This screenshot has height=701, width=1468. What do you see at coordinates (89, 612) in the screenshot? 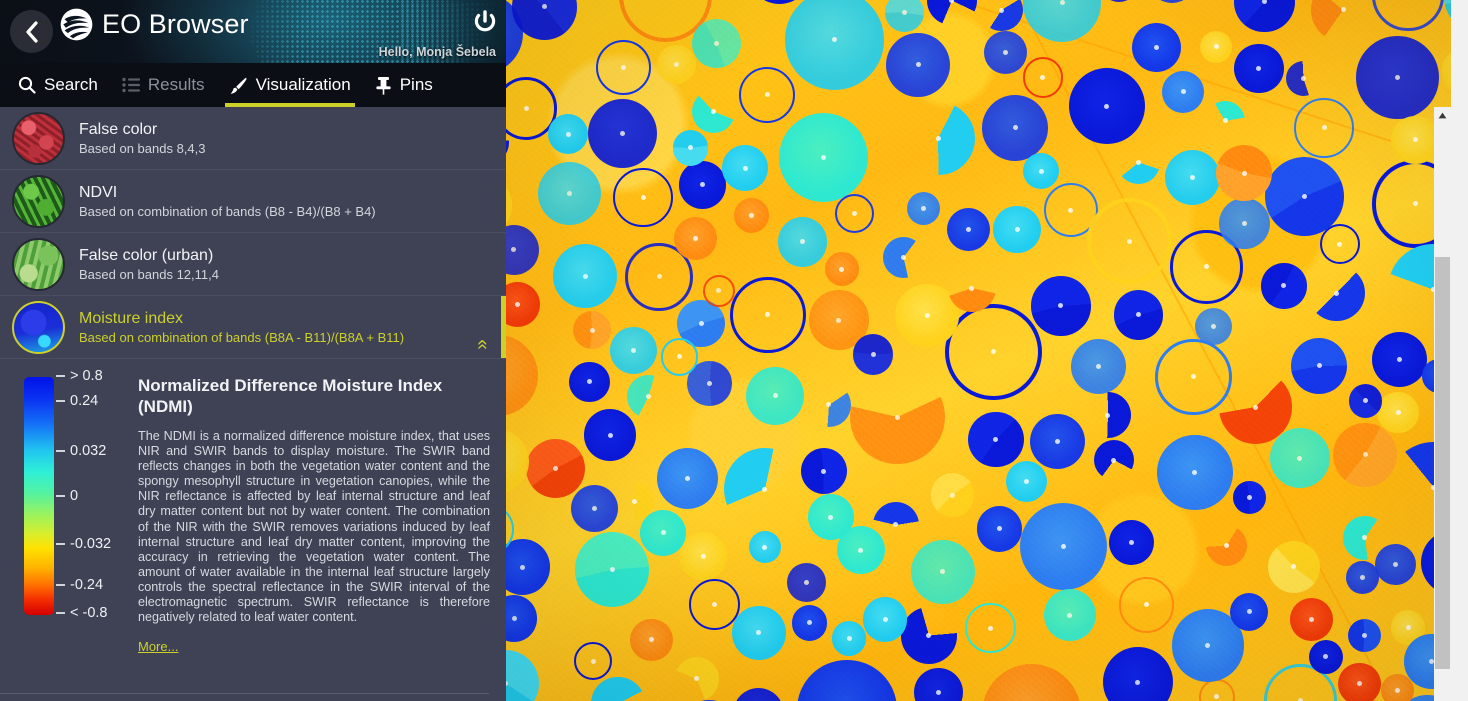
I see `tick-label: < -0.8` at bounding box center [89, 612].